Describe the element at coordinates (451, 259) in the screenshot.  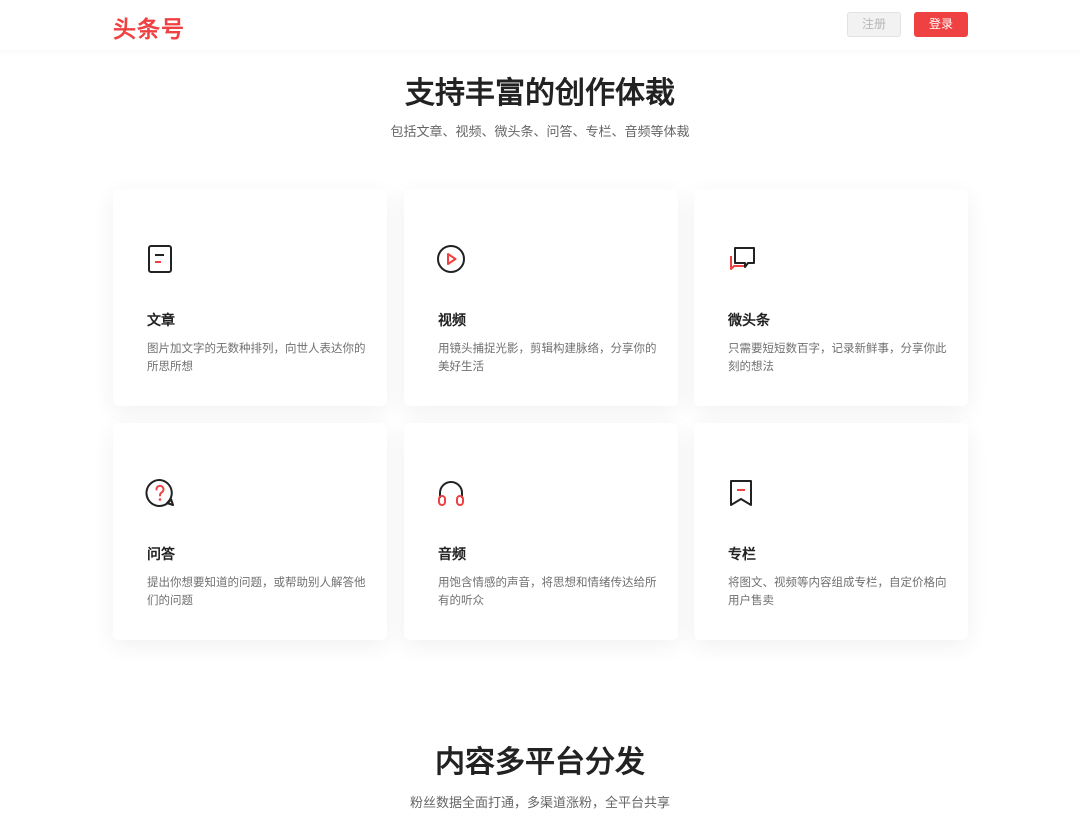
I see `play-icon` at that location.